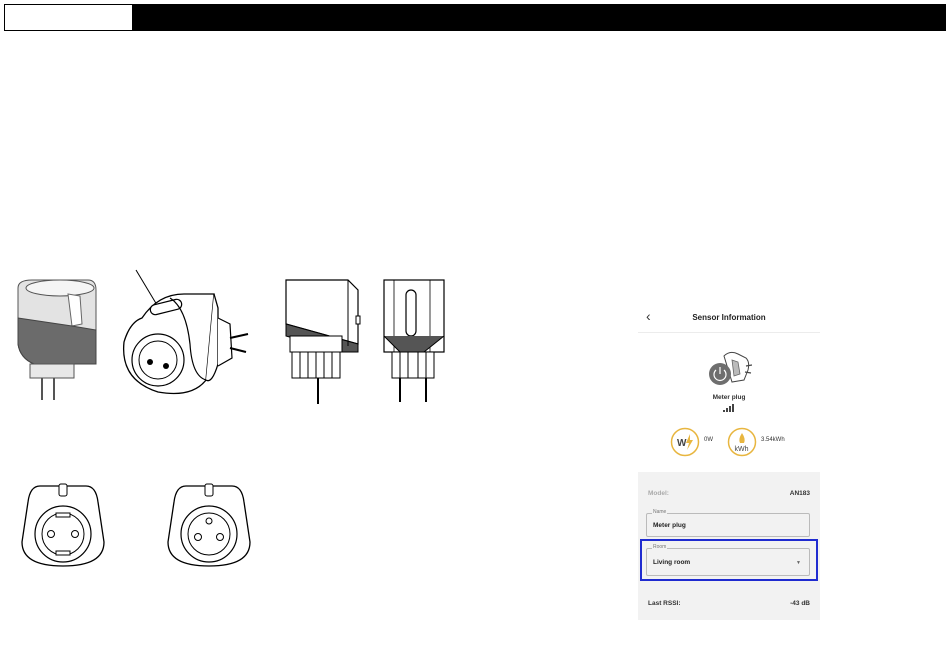 Image resolution: width=950 pixels, height=655 pixels. I want to click on kwh-drop-icon: kWh, so click(742, 442).